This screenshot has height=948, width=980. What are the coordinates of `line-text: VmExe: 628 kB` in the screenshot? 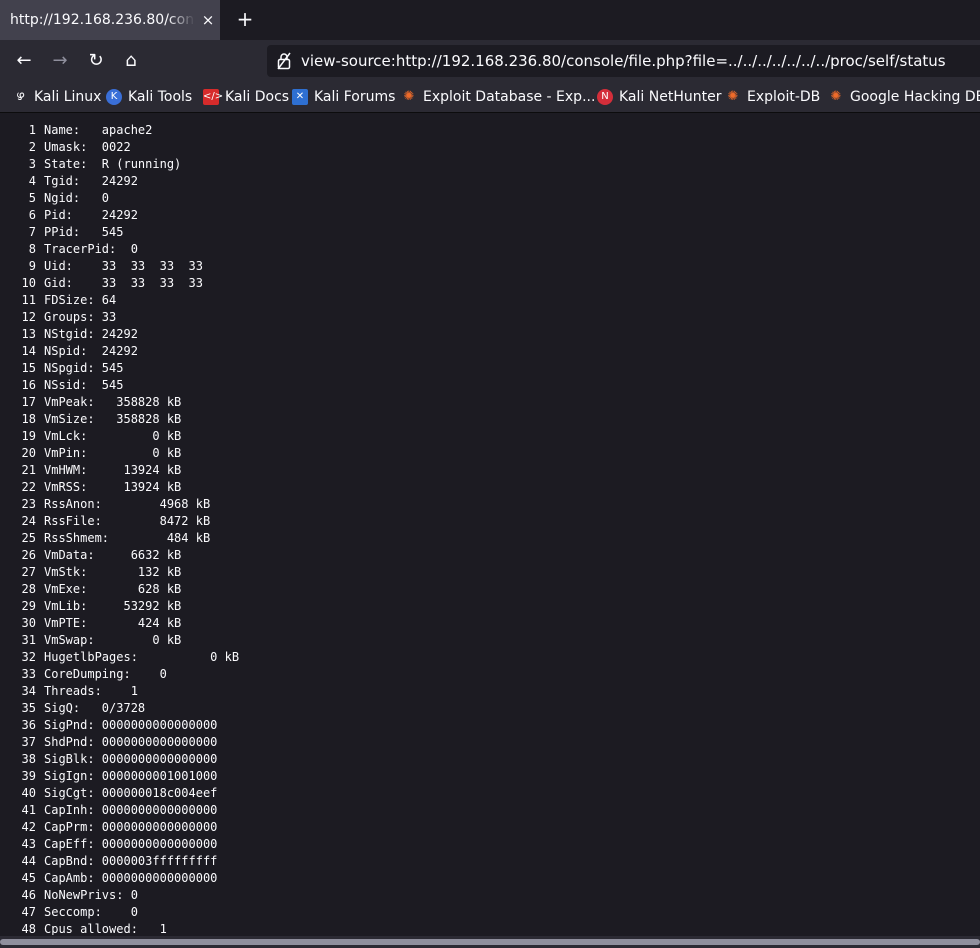 It's located at (113, 589).